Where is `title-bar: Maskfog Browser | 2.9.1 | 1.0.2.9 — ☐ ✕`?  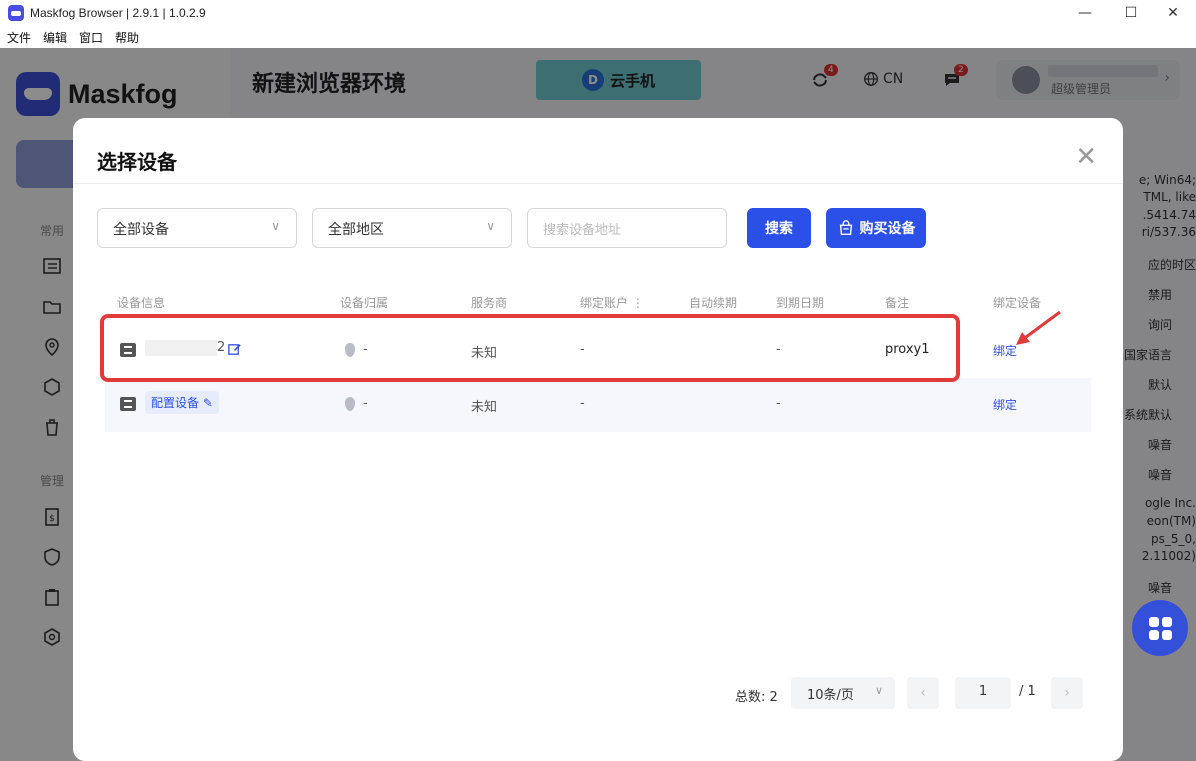 title-bar: Maskfog Browser | 2.9.1 | 1.0.2.9 — ☐ ✕ is located at coordinates (598, 13).